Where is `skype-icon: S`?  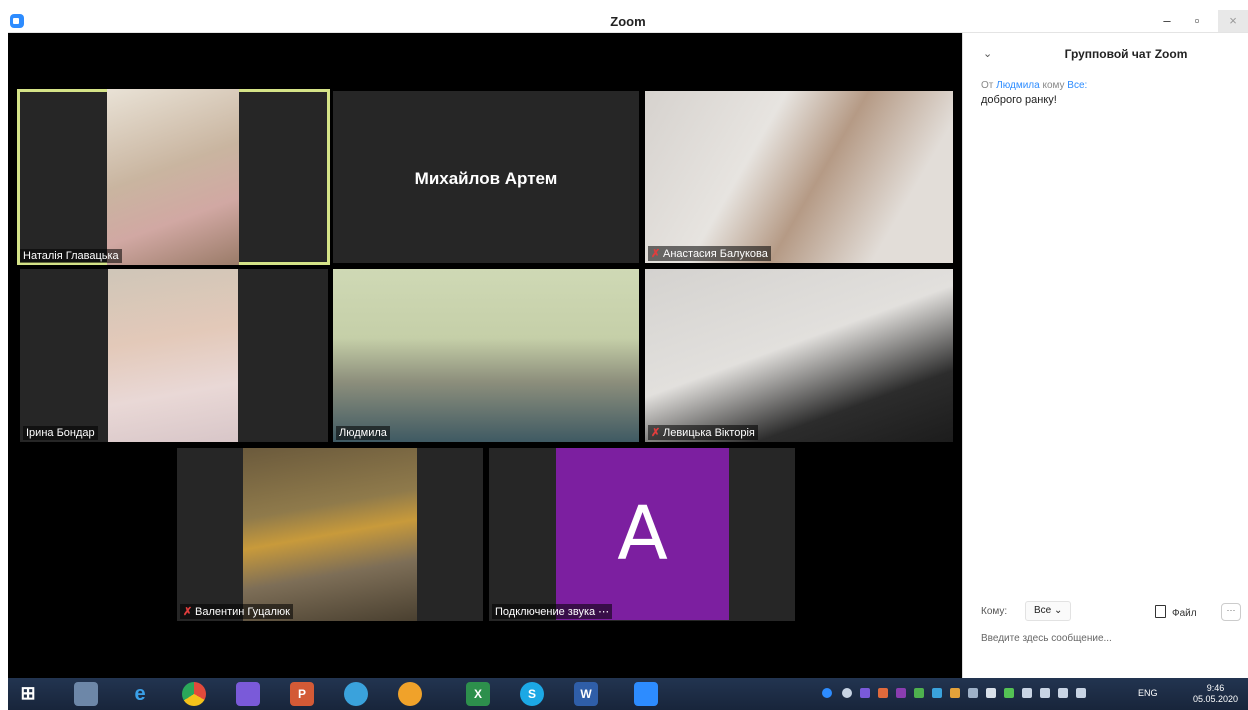 skype-icon: S is located at coordinates (532, 694).